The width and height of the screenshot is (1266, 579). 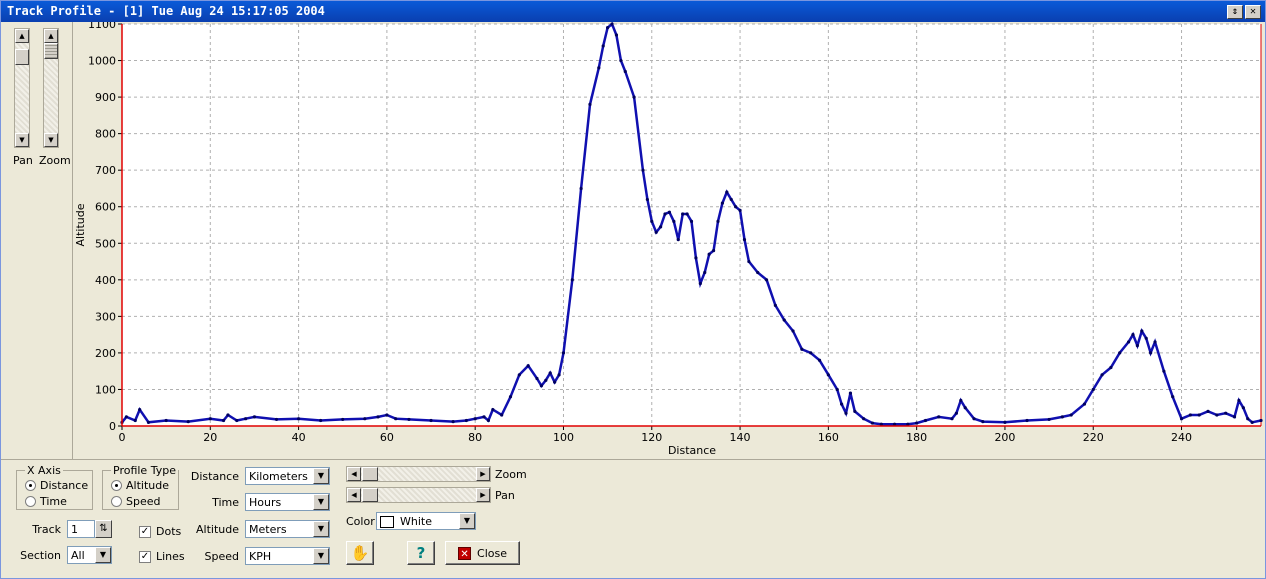 What do you see at coordinates (144, 470) in the screenshot?
I see `profile-type-group-title: Profile Type` at bounding box center [144, 470].